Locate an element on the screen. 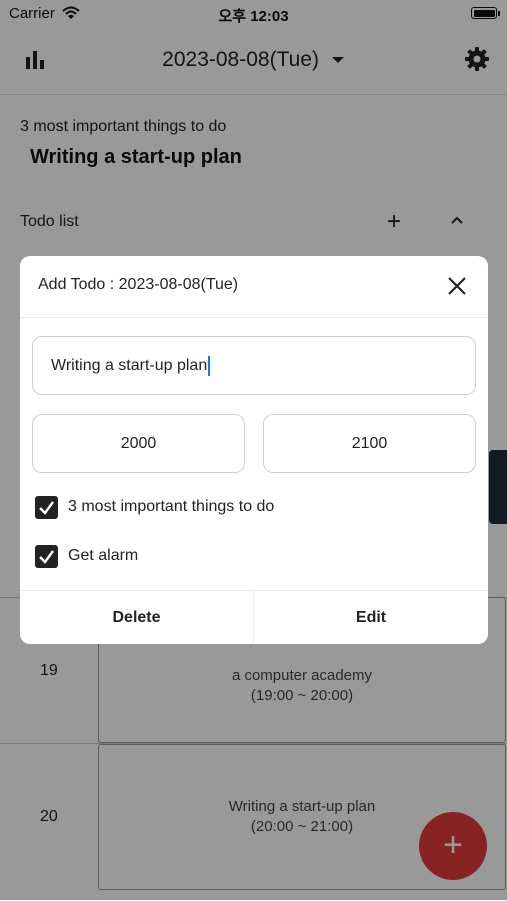  start-time-input: 2000 is located at coordinates (138, 443).